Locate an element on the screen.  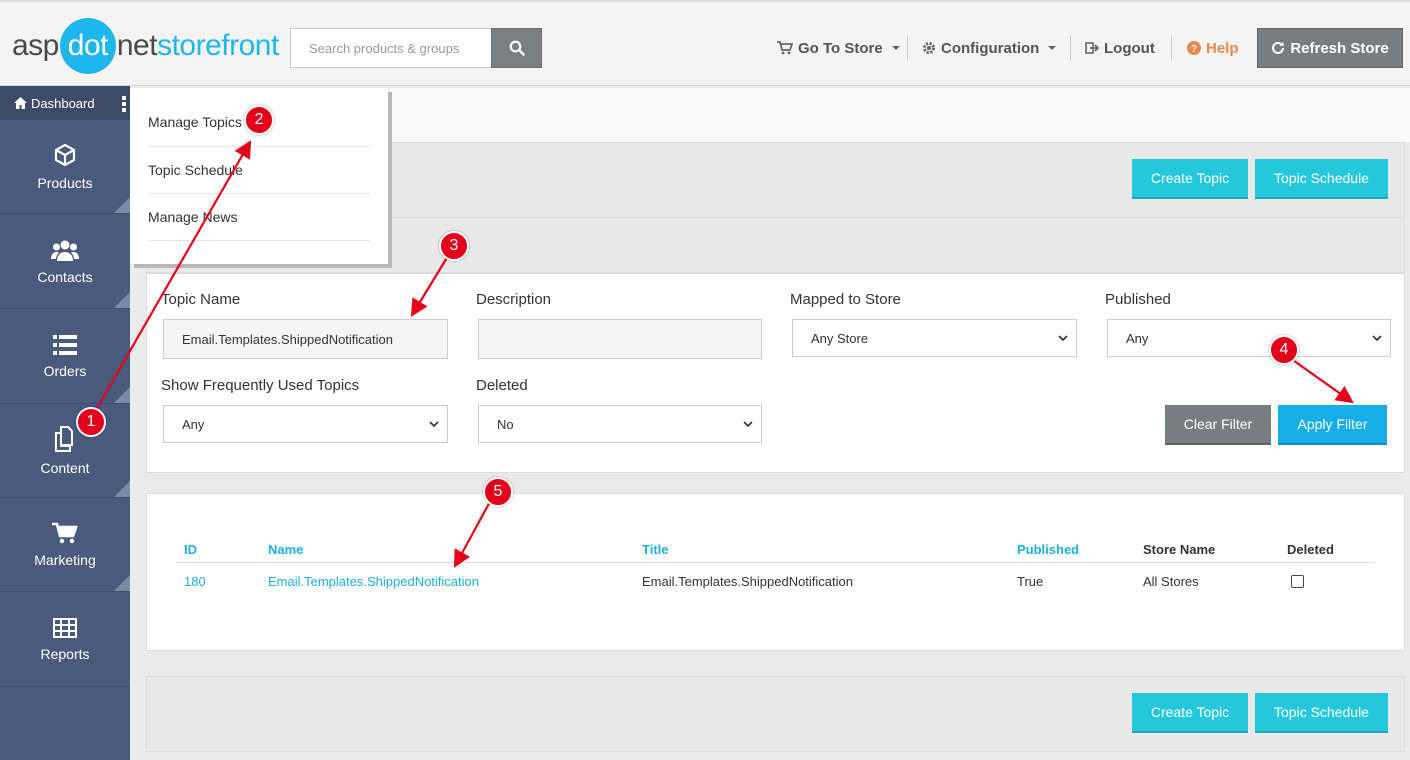
menu-item-label: Manage News is located at coordinates (193, 217).